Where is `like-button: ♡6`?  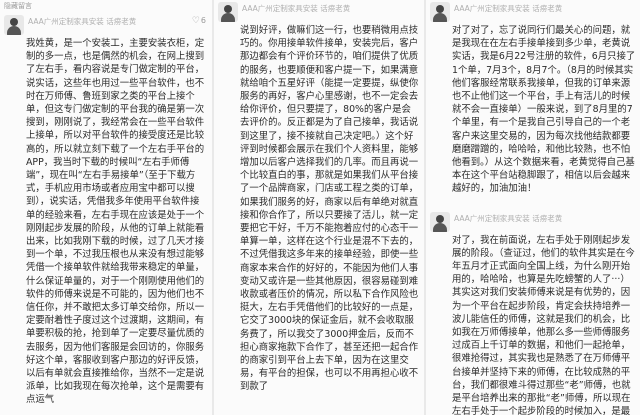 like-button: ♡6 is located at coordinates (199, 21).